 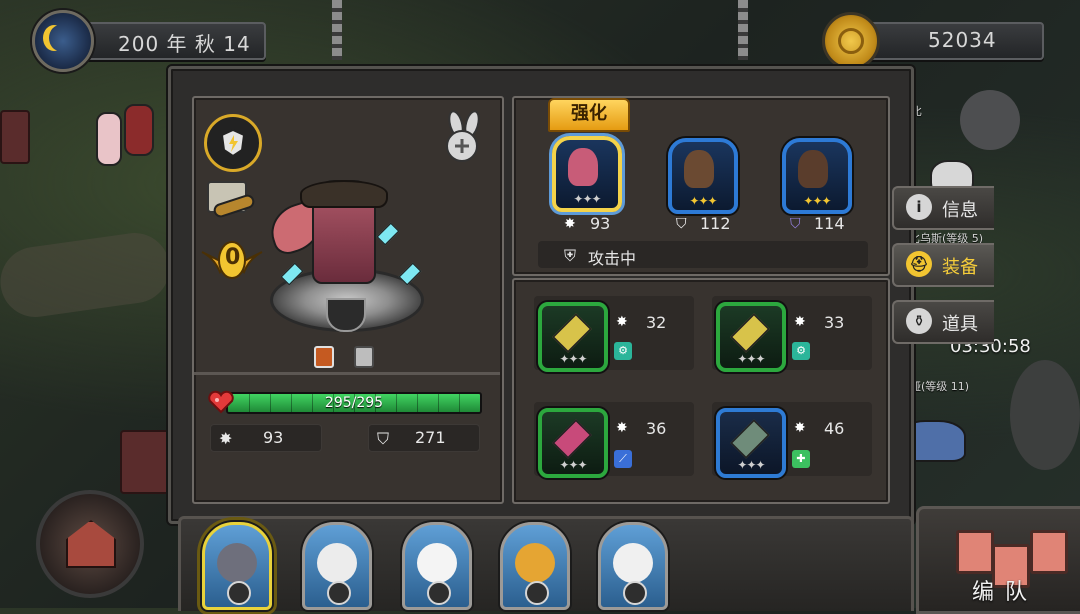 I want to click on weapon-value: 93, so click(x=600, y=223).